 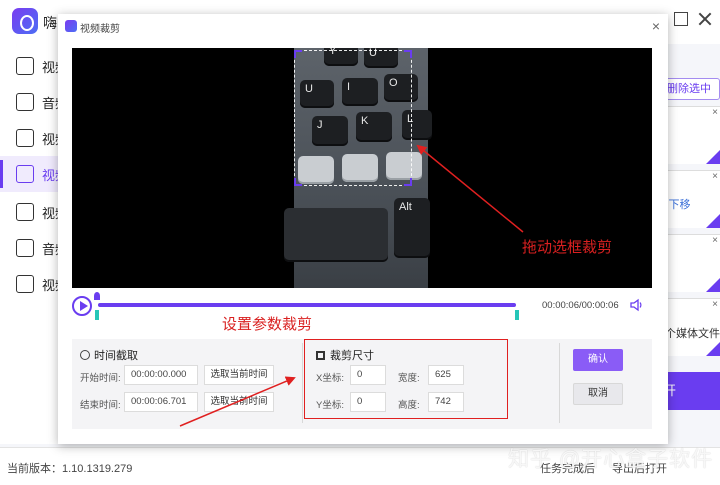 What do you see at coordinates (298, 54) in the screenshot?
I see `crop-handle-top-left` at bounding box center [298, 54].